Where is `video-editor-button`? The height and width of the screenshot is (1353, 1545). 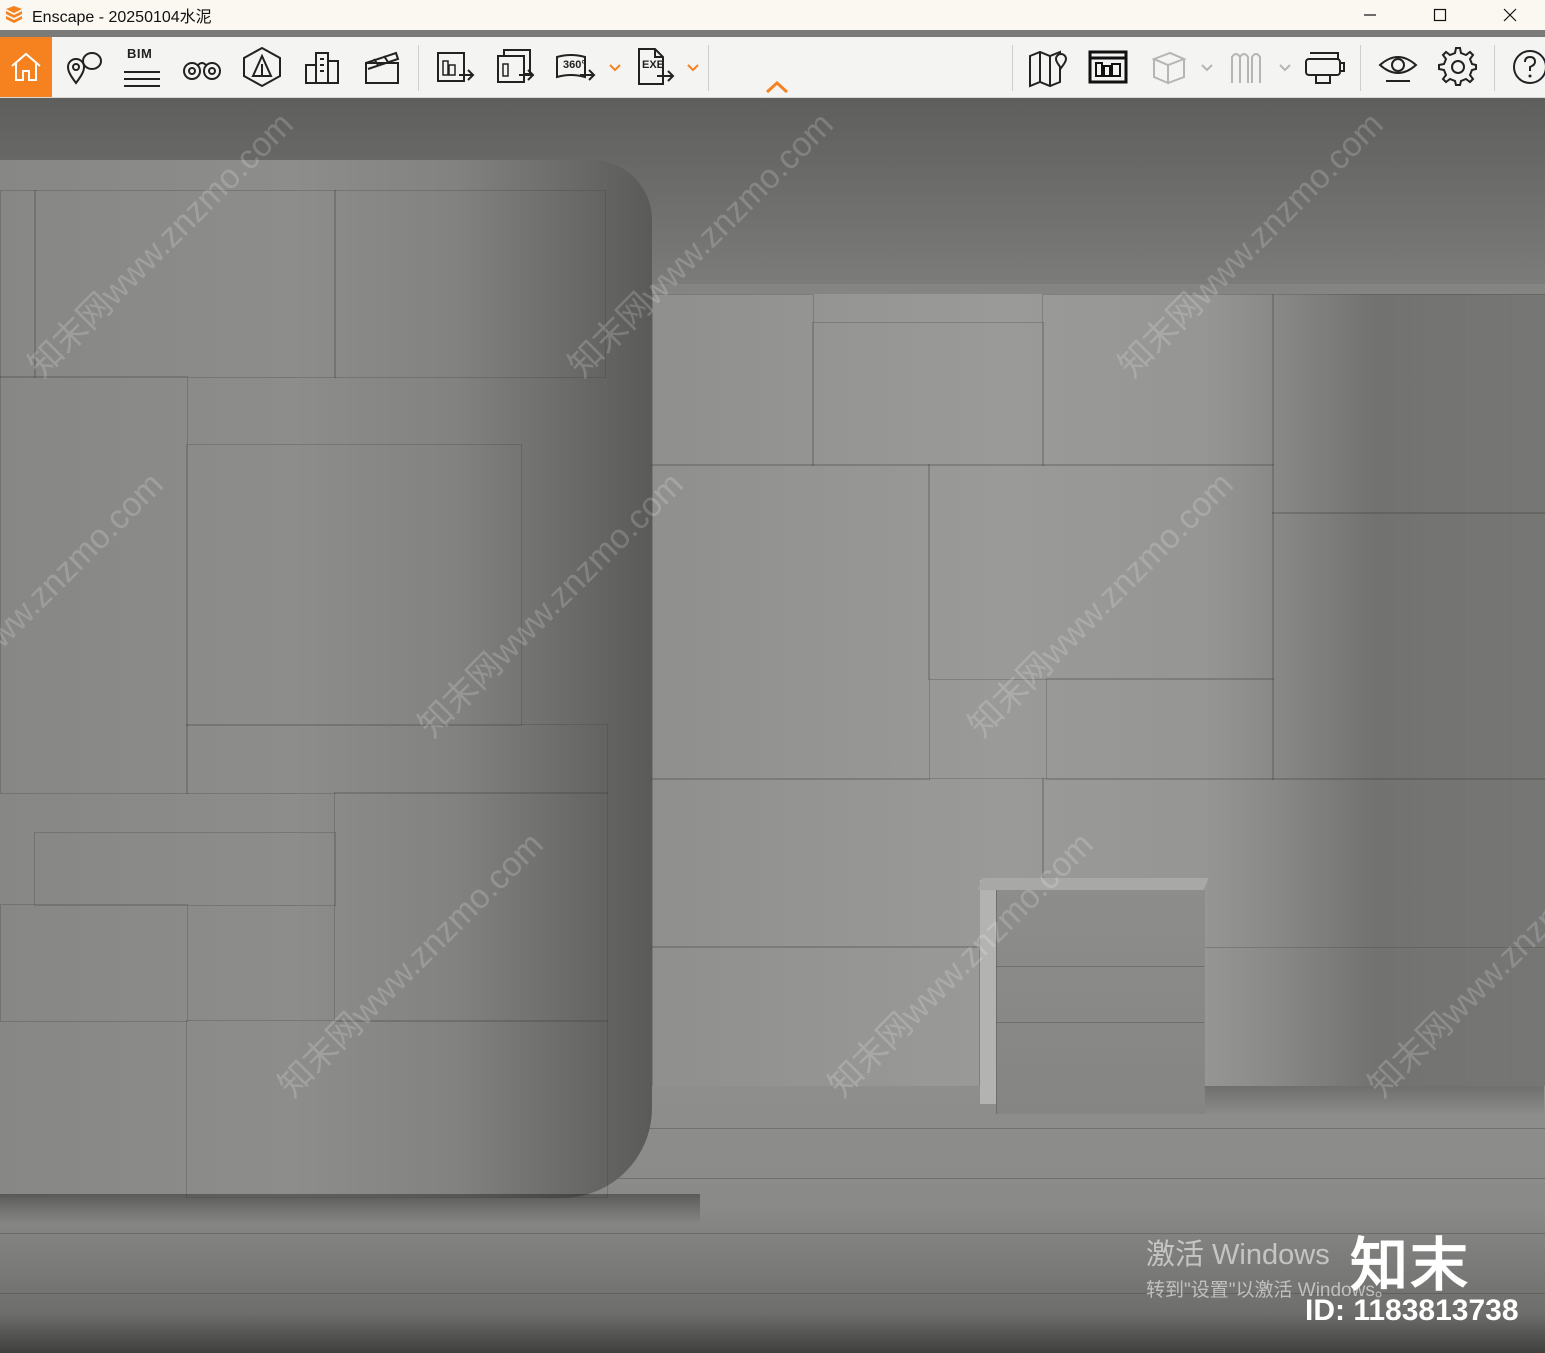
video-editor-button is located at coordinates (382, 67).